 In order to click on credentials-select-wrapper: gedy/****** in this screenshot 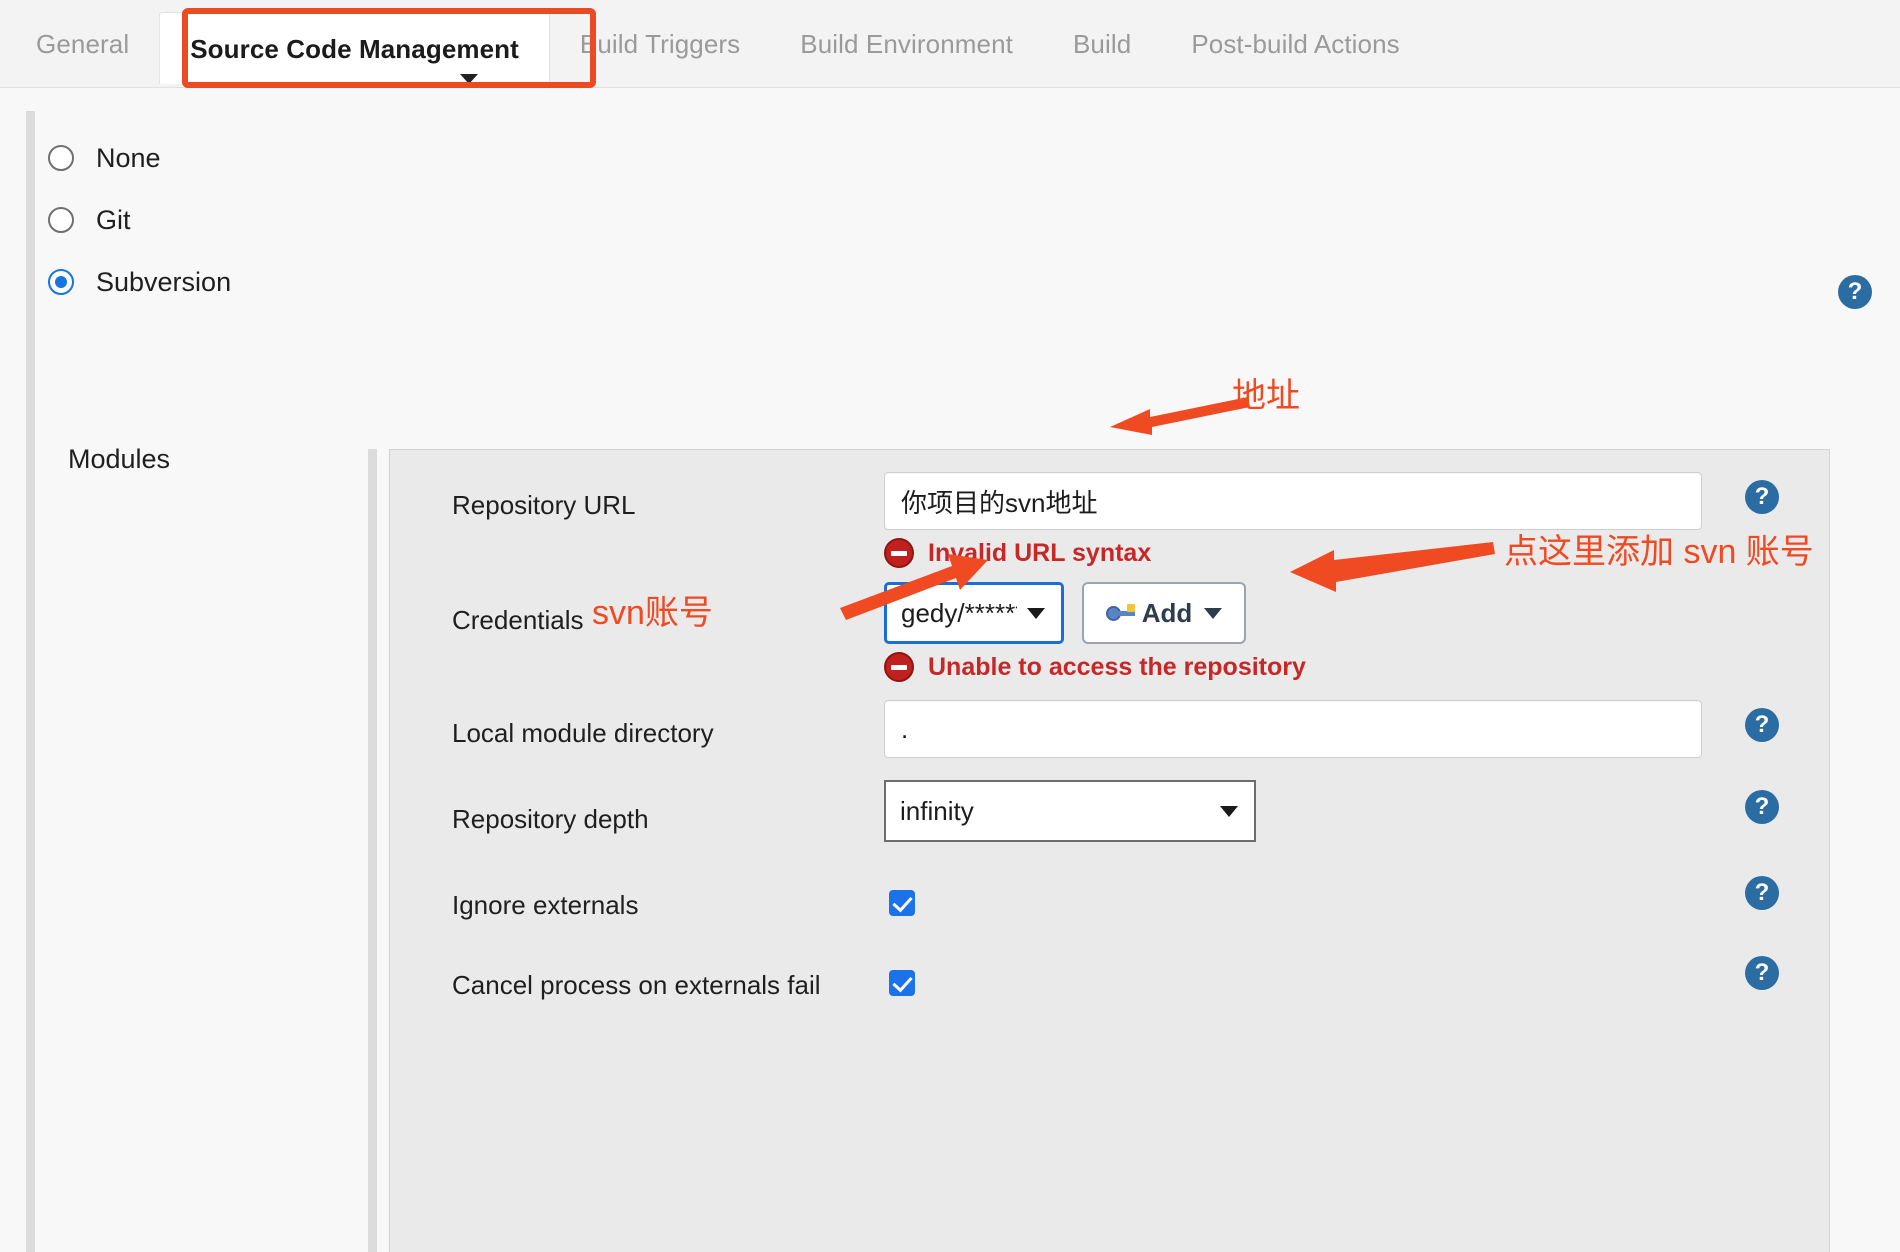, I will do `click(974, 613)`.